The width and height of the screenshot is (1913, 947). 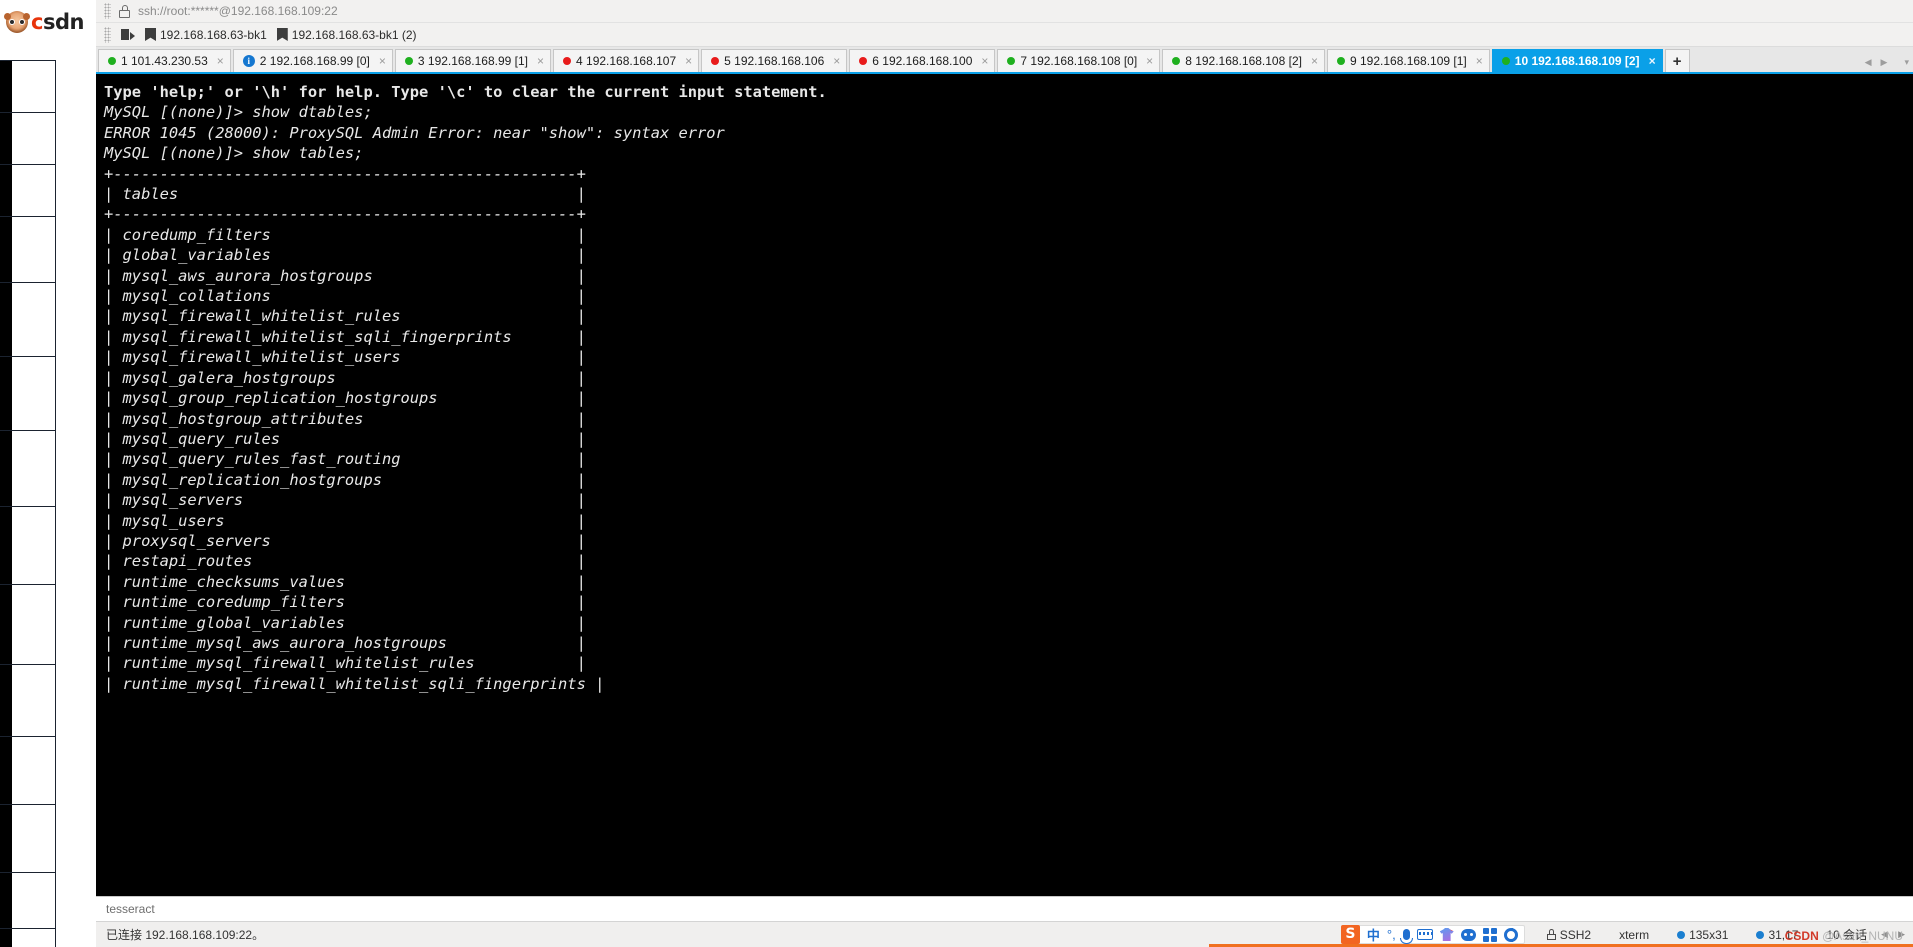 I want to click on address-bar: ssh://root:******@192.168.168.109:22, so click(x=1004, y=11).